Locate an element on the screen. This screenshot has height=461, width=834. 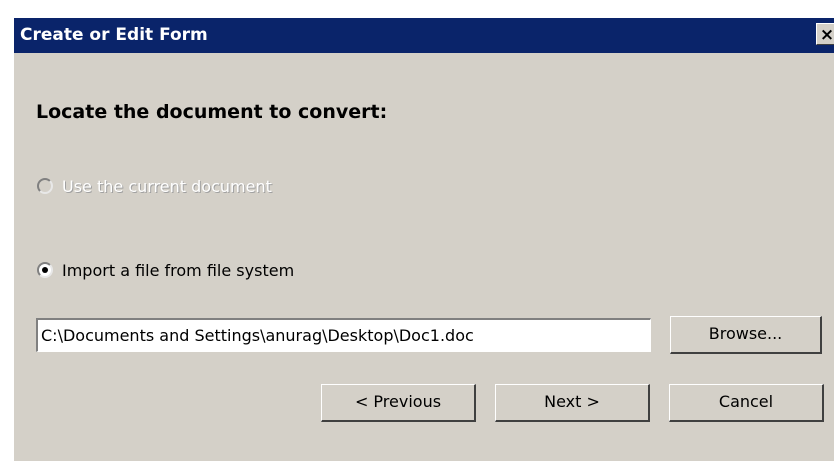
option-use-current-document: Use the current document is located at coordinates (154, 186).